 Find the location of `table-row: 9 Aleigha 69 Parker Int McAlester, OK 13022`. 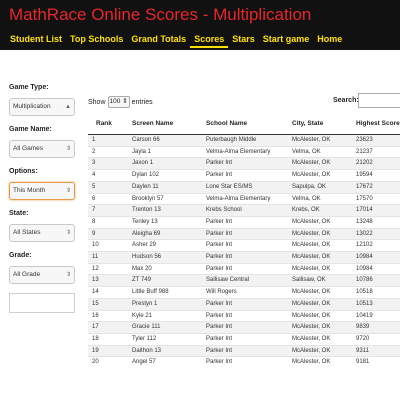

table-row: 9 Aleigha 69 Parker Int McAlester, OK 13022 is located at coordinates (244, 233).